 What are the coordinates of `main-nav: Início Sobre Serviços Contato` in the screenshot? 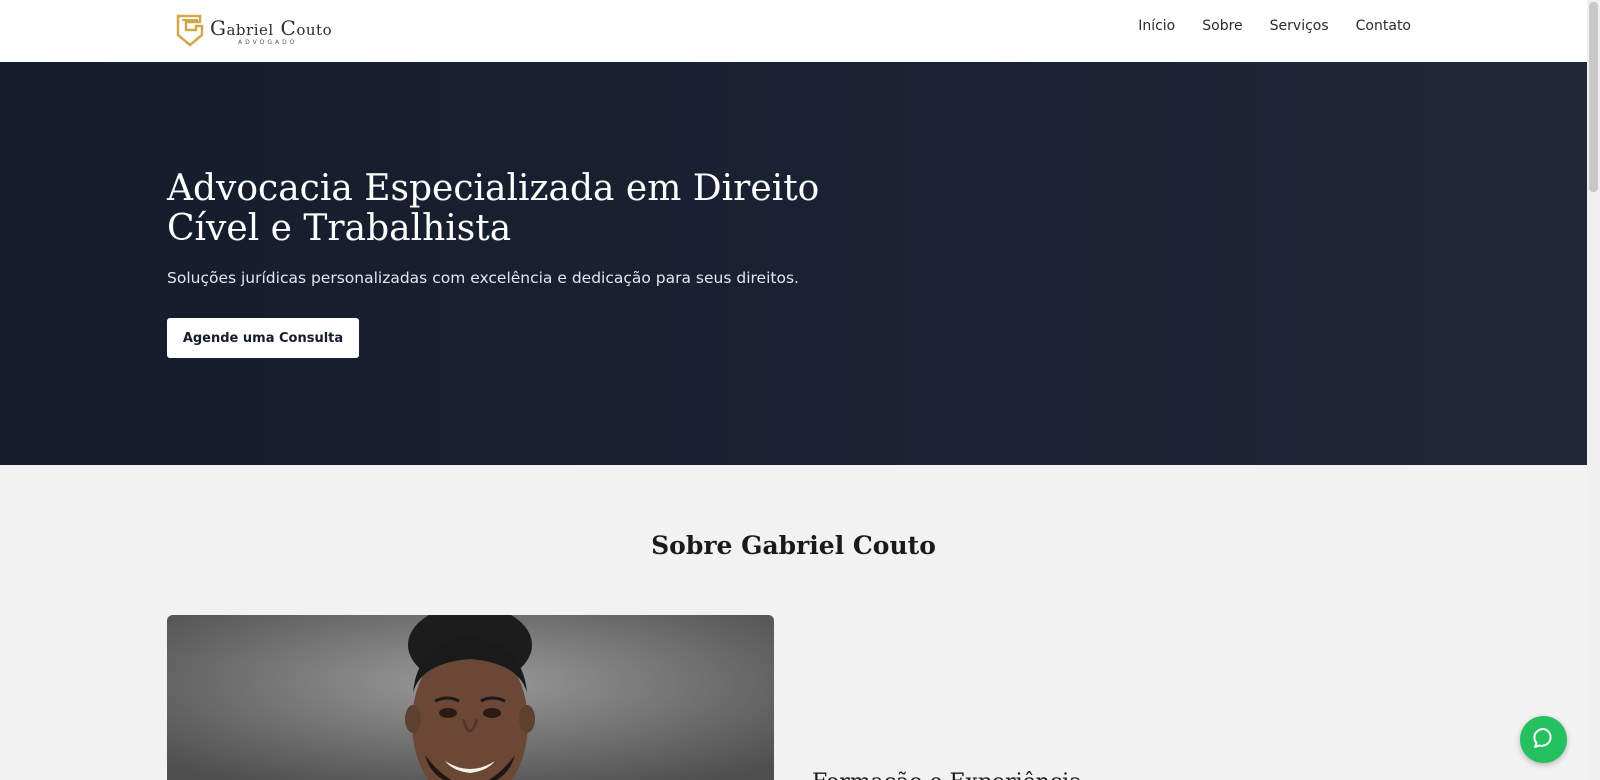 It's located at (1274, 26).